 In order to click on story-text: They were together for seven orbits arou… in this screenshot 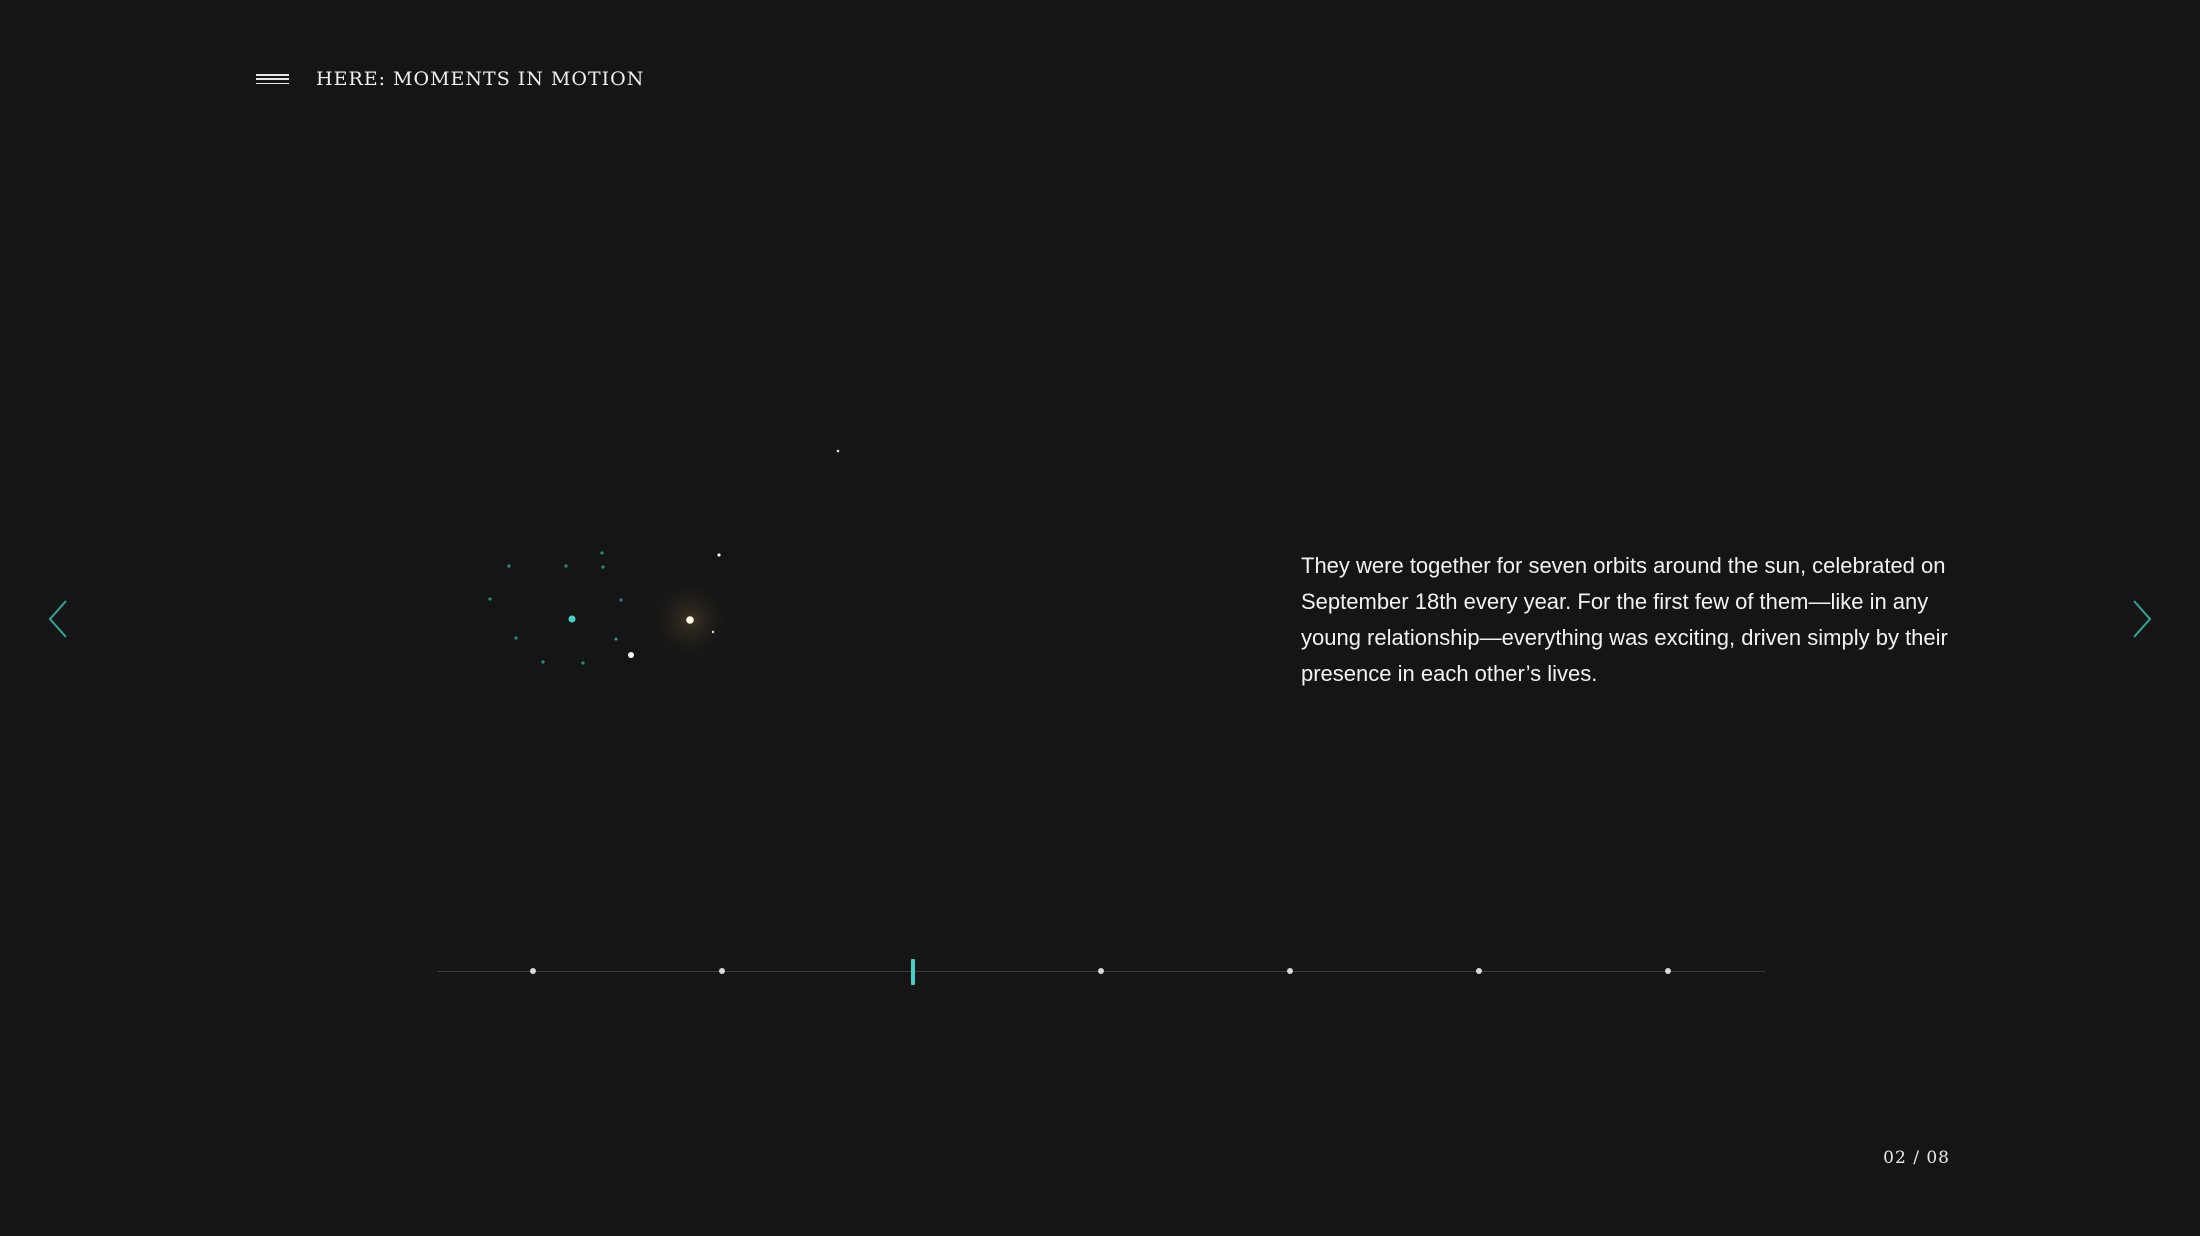, I will do `click(1624, 619)`.